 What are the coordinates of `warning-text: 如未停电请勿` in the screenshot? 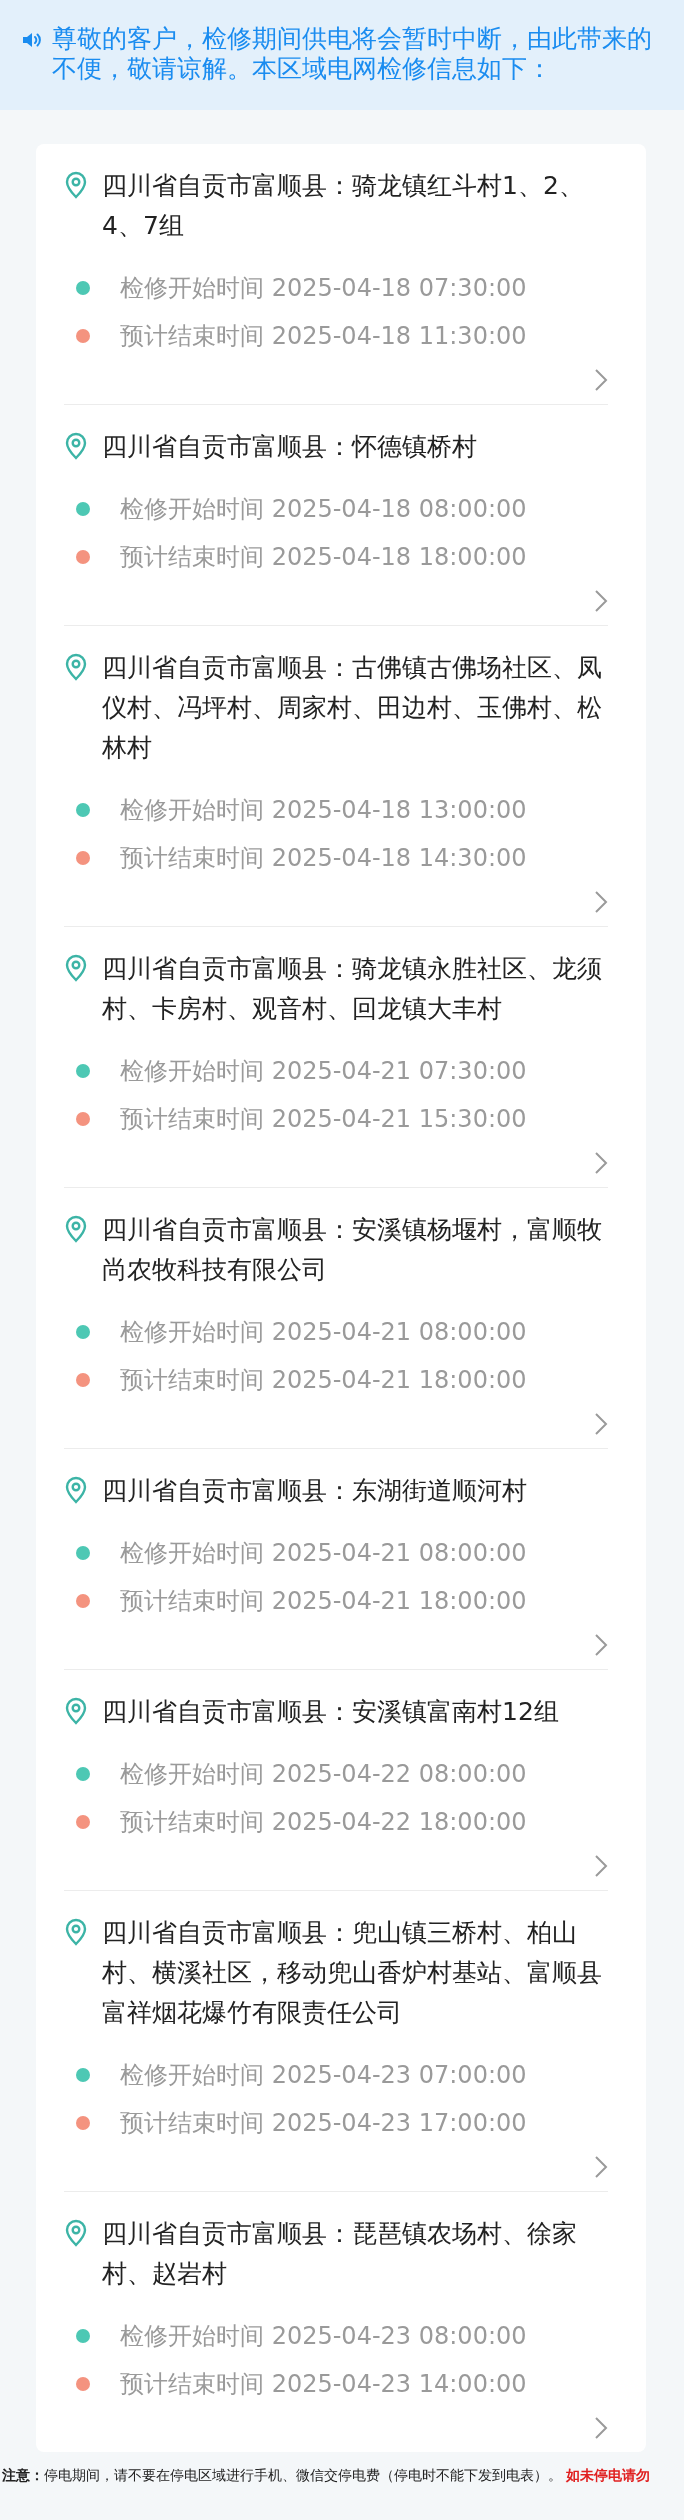 It's located at (608, 2475).